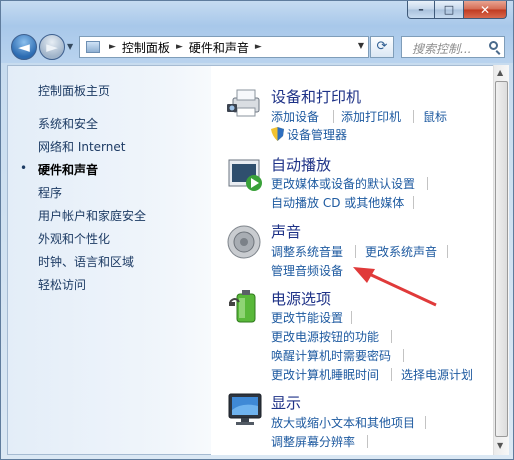 Image resolution: width=514 pixels, height=460 pixels. What do you see at coordinates (316, 96) in the screenshot?
I see `category-devices-printers-title: 设备和打印机` at bounding box center [316, 96].